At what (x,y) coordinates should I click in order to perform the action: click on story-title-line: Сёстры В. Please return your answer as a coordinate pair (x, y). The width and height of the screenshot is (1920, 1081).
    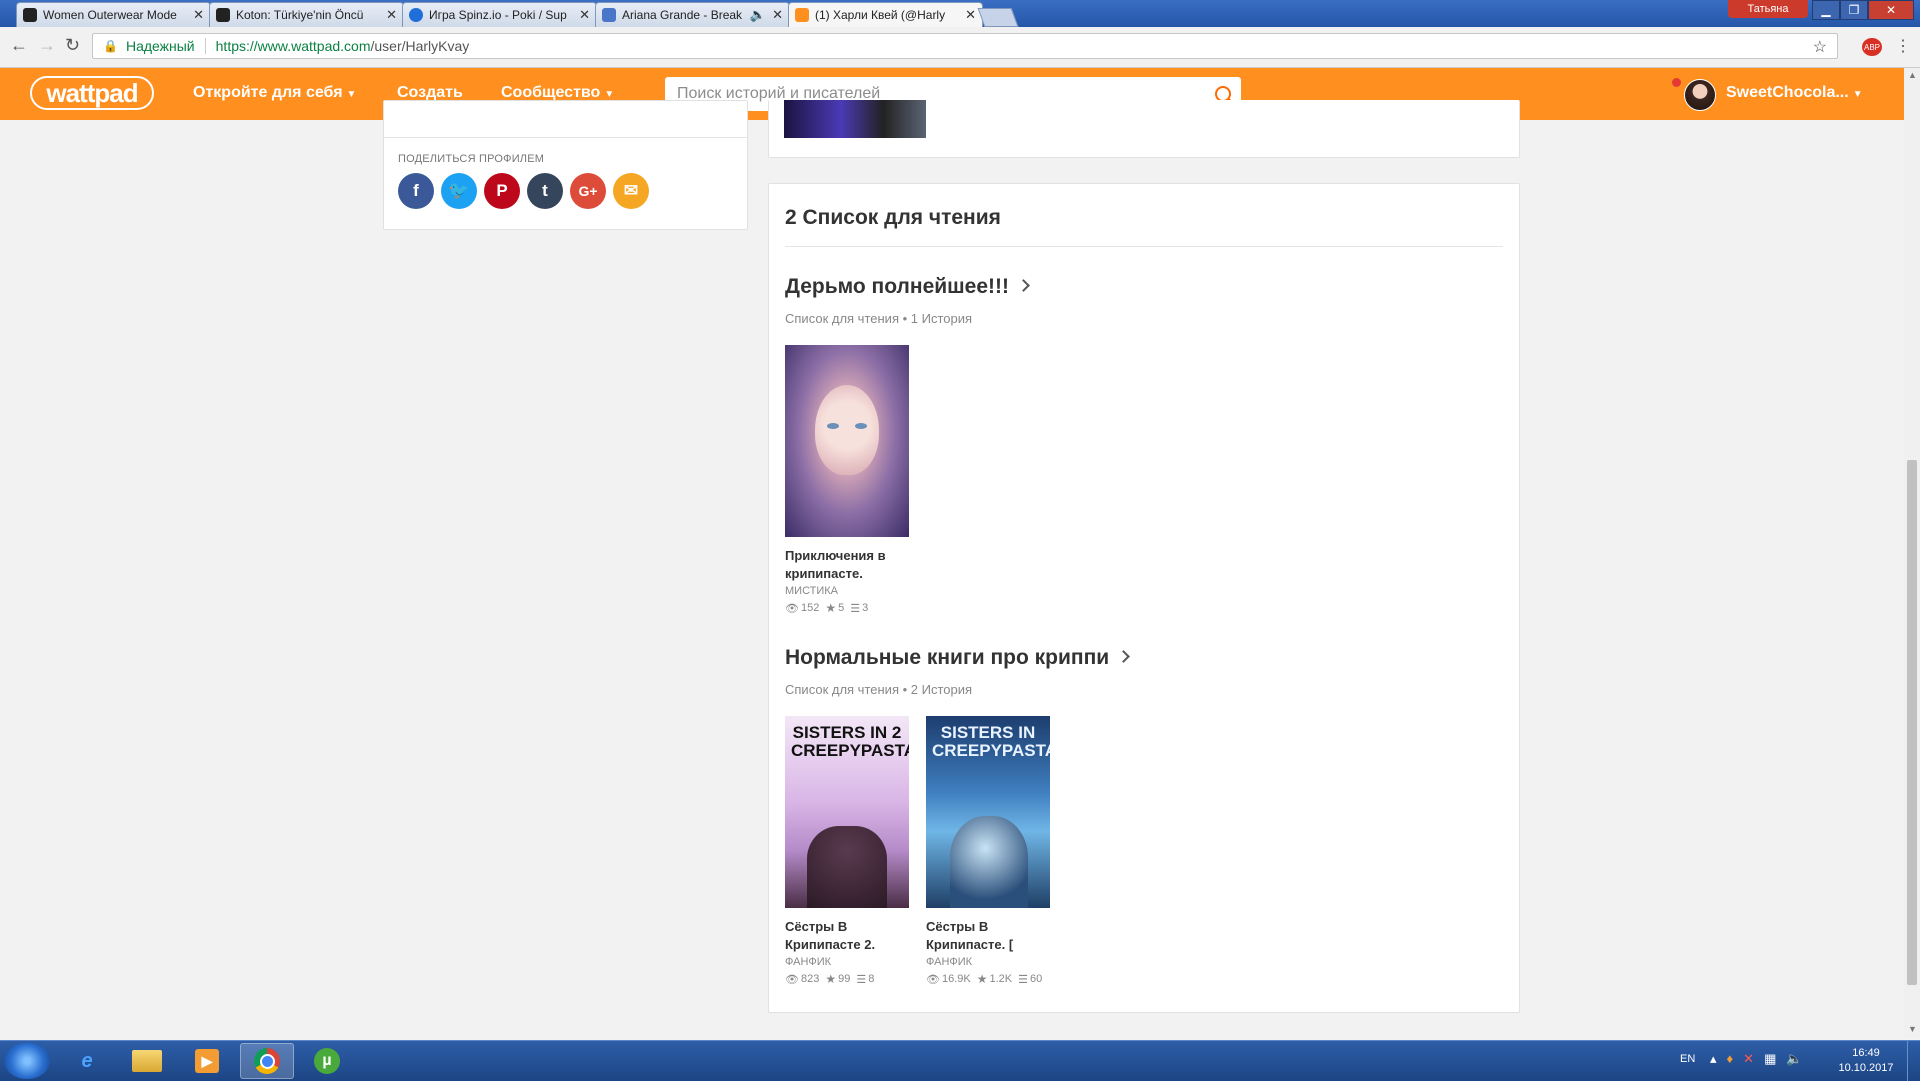
    Looking at the image, I should click on (816, 926).